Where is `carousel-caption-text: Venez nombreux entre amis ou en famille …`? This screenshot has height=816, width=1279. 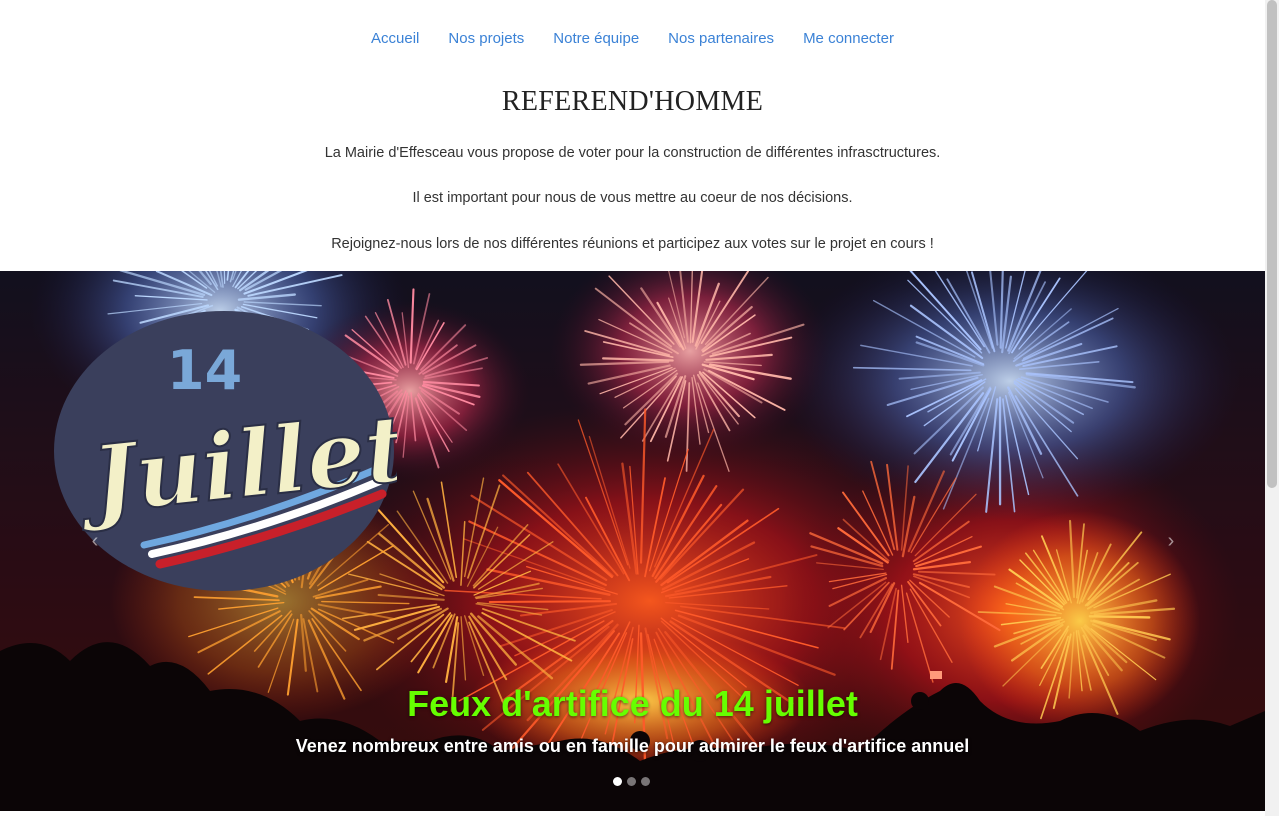 carousel-caption-text: Venez nombreux entre amis ou en famille … is located at coordinates (632, 746).